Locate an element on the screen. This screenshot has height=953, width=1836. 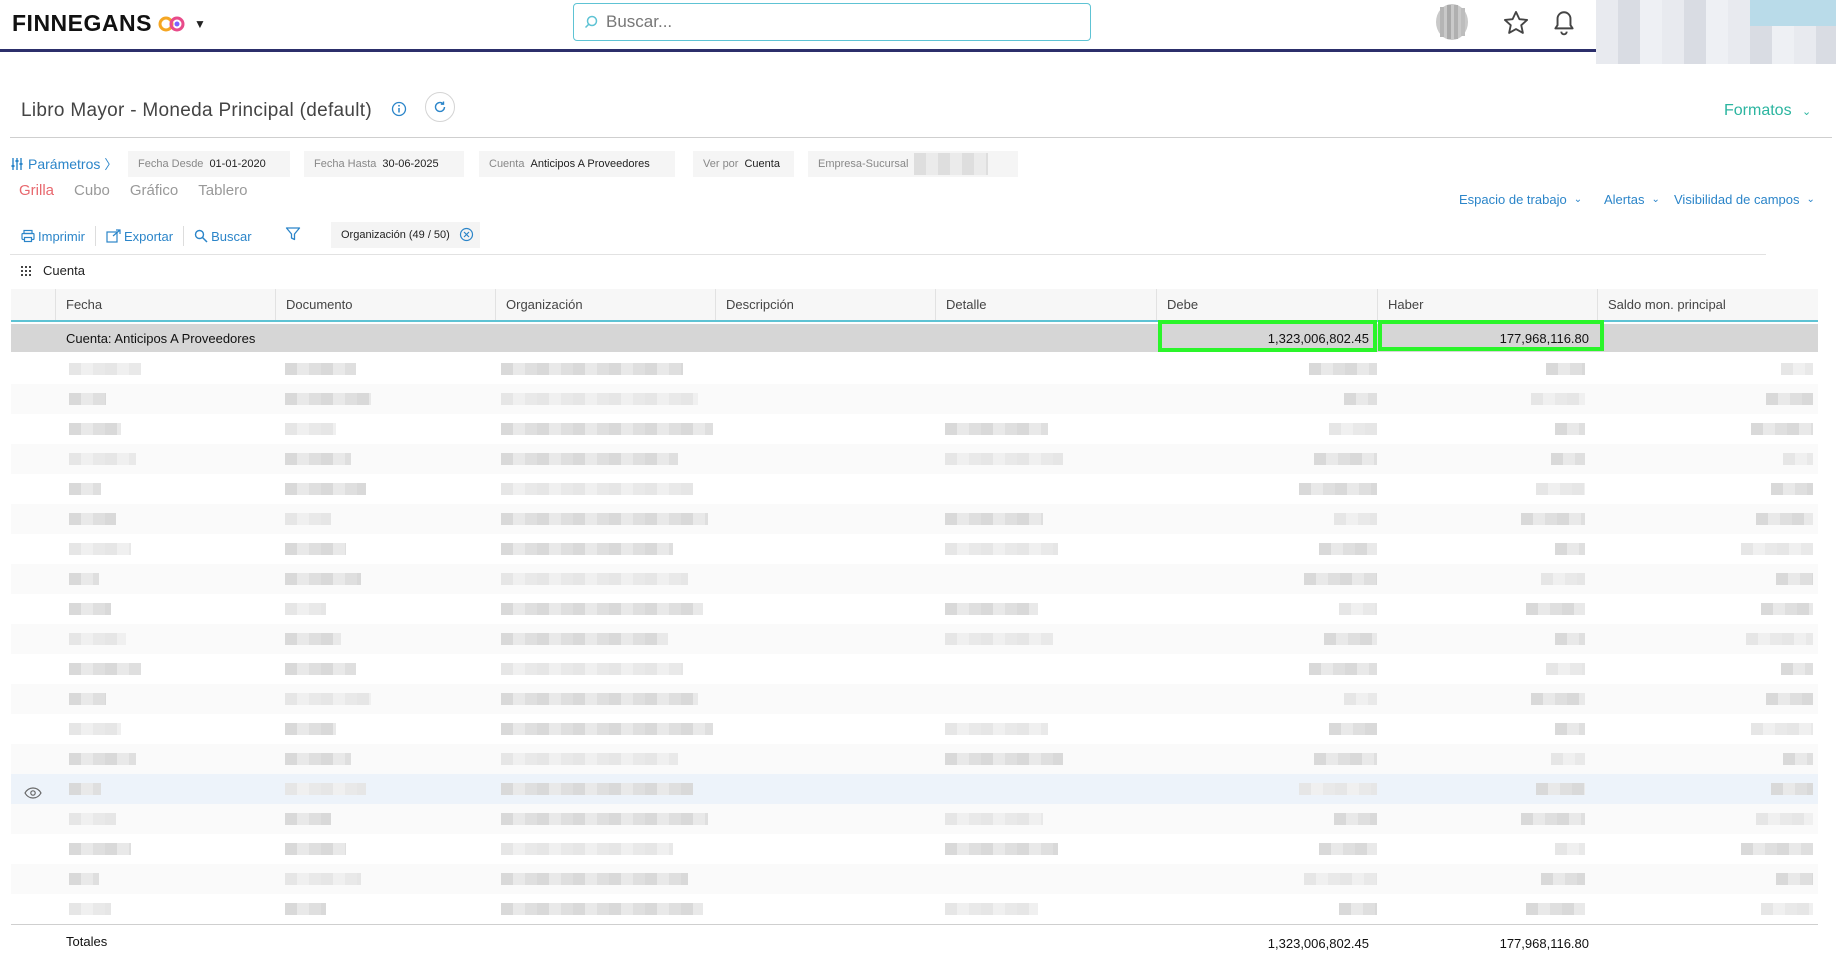
chevron-down-icon: ⌄ is located at coordinates (1807, 112).